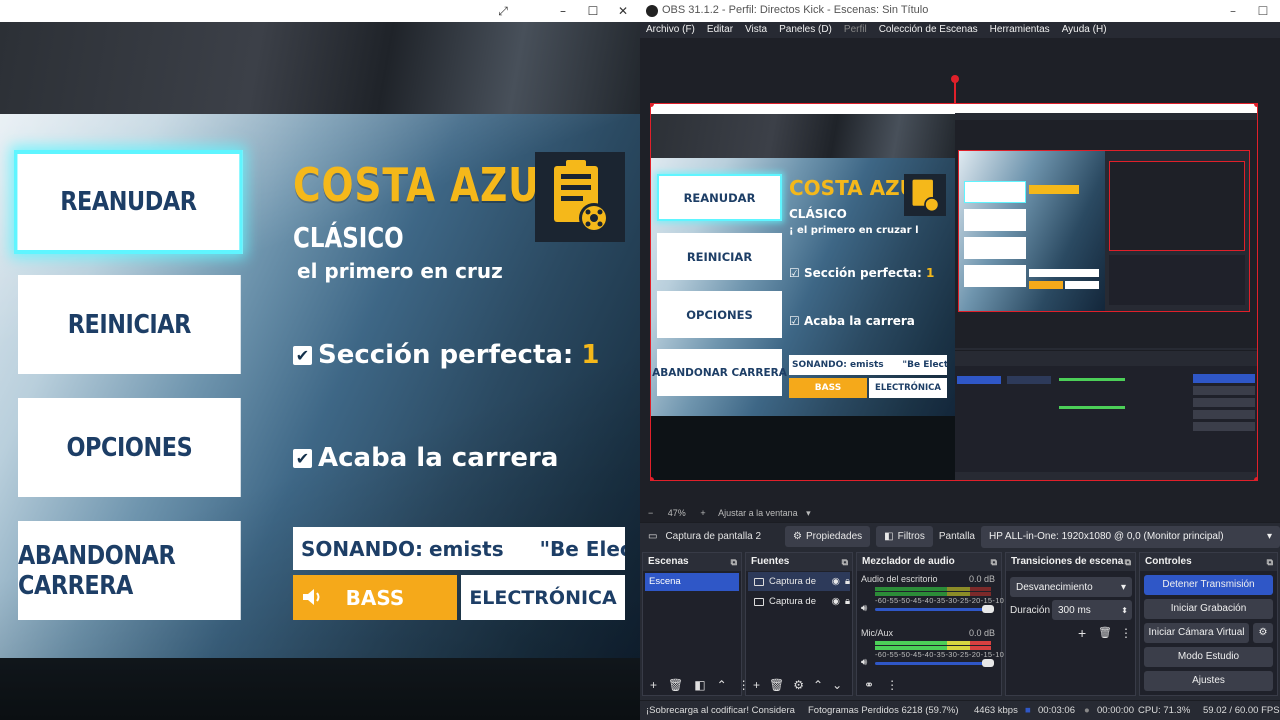 Image resolution: width=1280 pixels, height=720 pixels. What do you see at coordinates (1208, 681) in the screenshot?
I see `settings-button: Ajustes` at bounding box center [1208, 681].